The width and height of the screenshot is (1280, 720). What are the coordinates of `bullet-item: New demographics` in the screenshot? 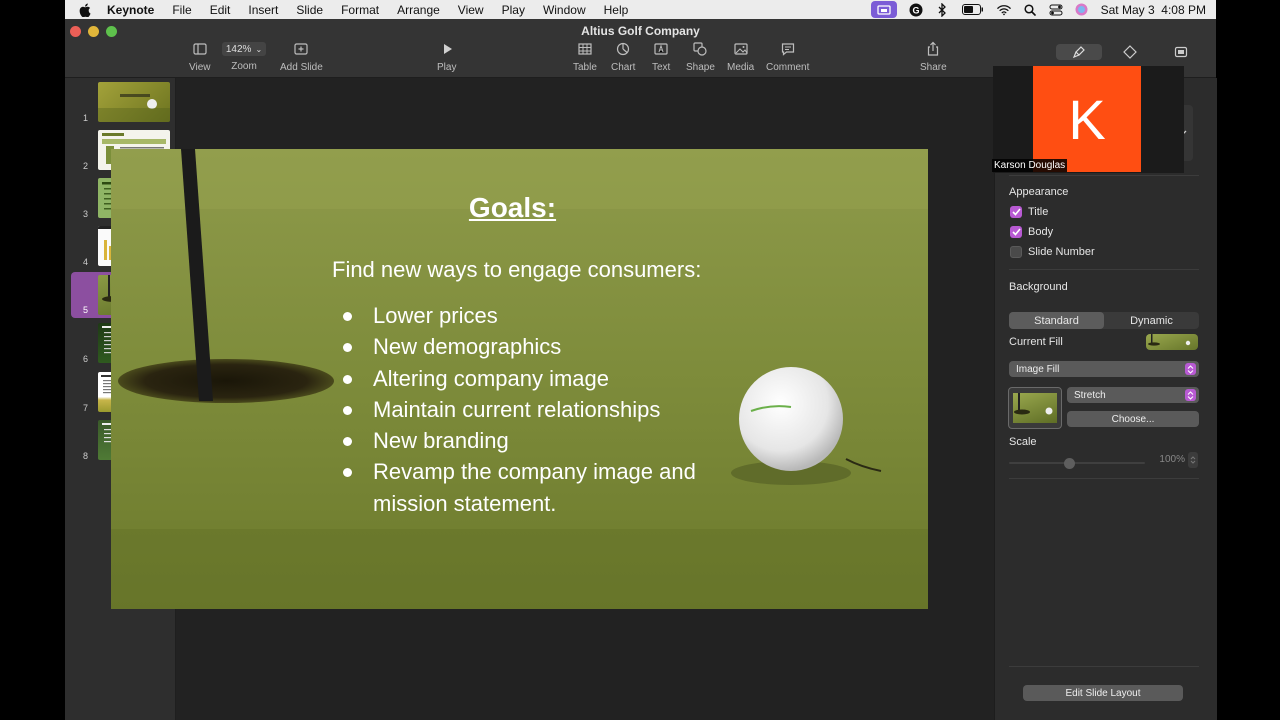 It's located at (550, 346).